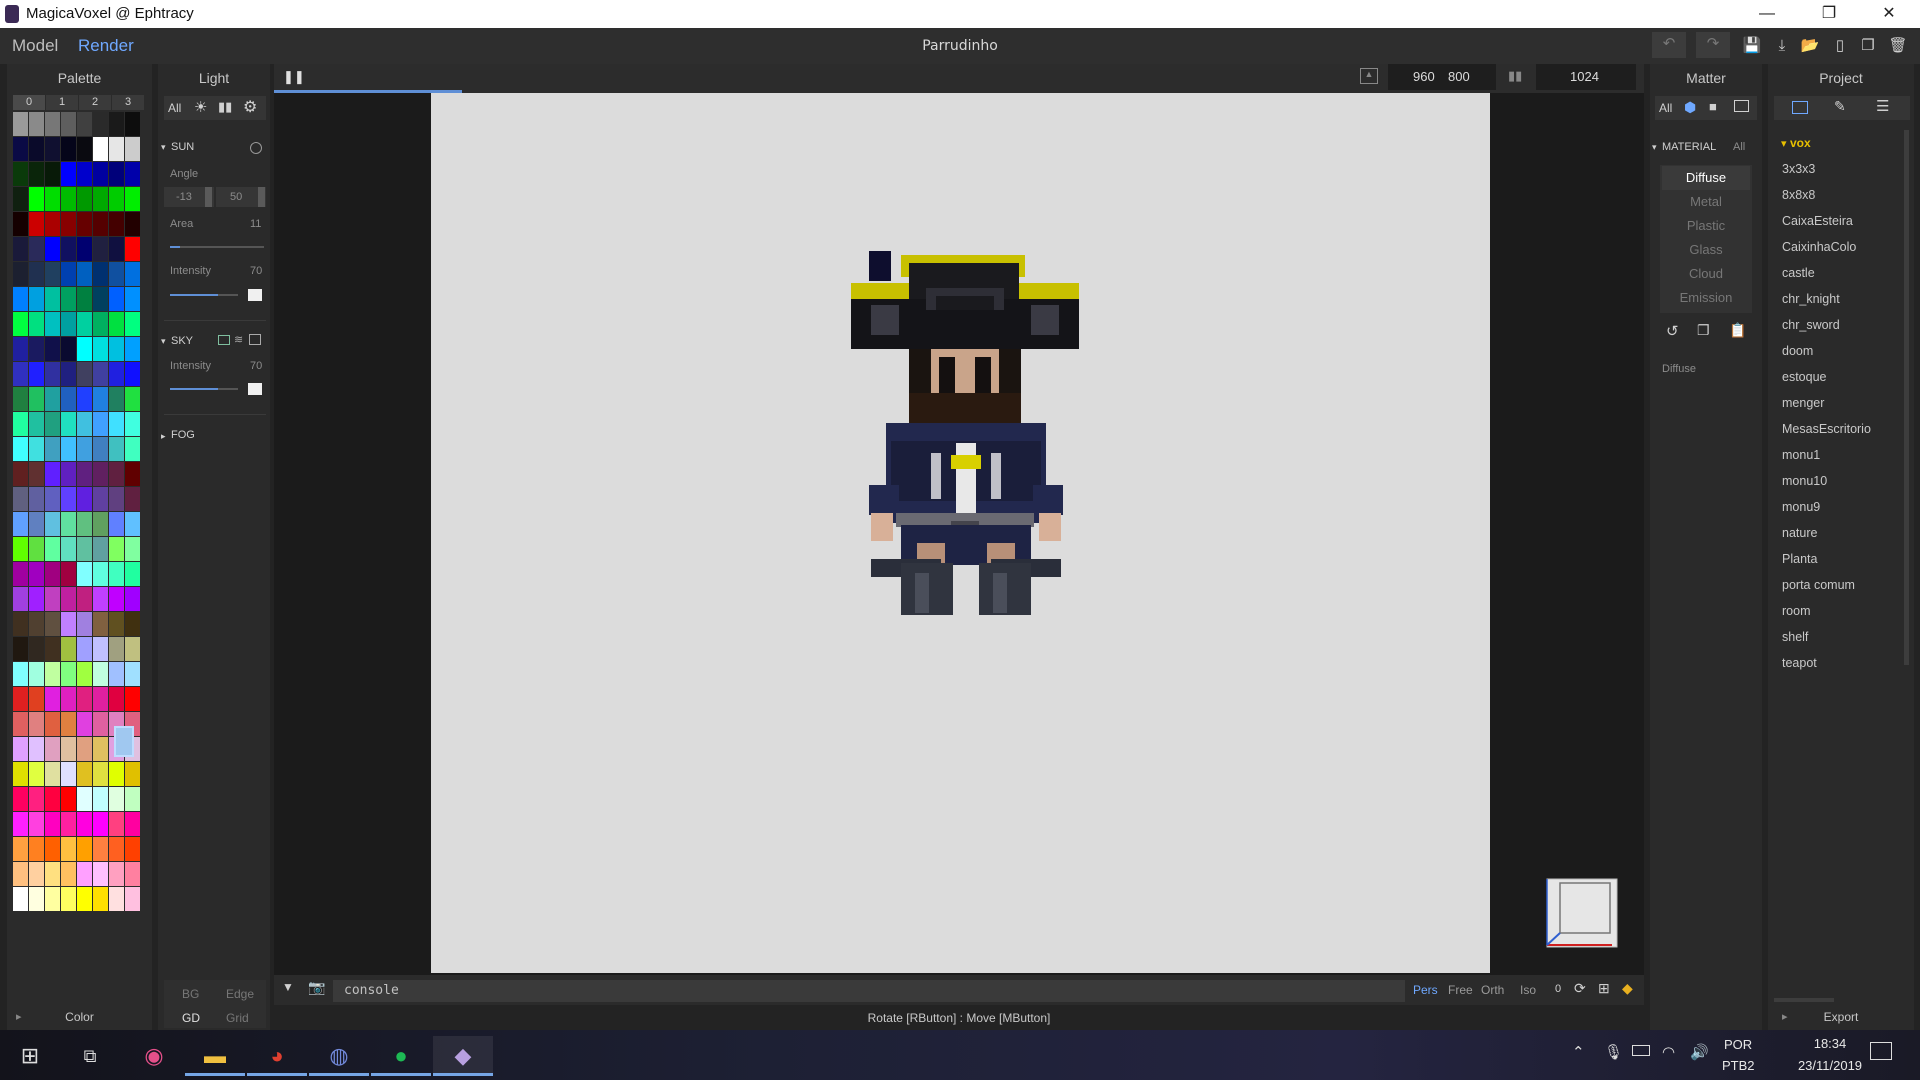 This screenshot has height=1080, width=1920. Describe the element at coordinates (154, 1056) in the screenshot. I see `paint-app-icon: ◉` at that location.